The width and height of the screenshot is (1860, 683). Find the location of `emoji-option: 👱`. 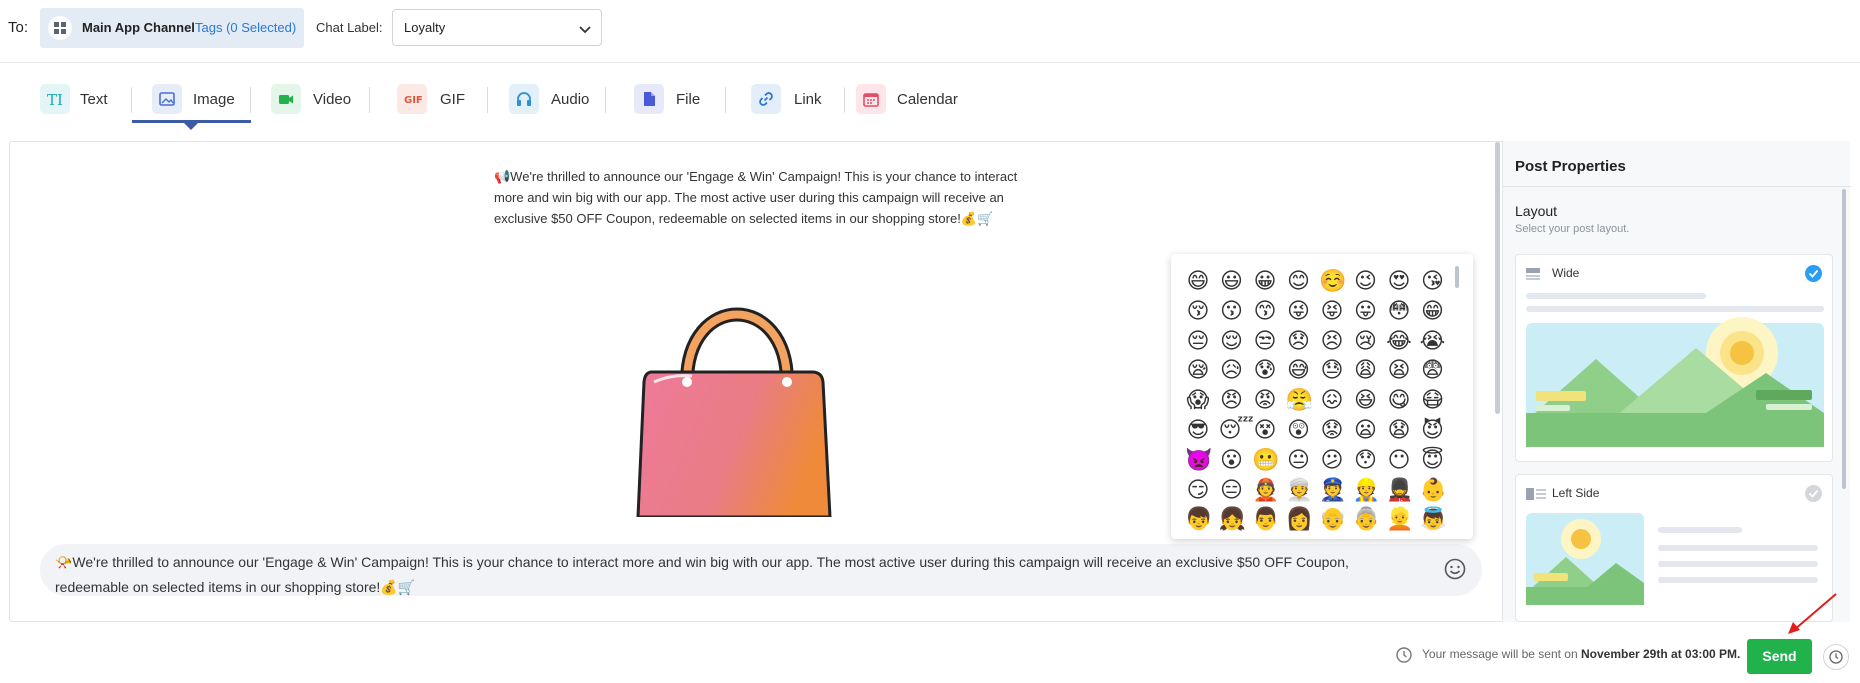

emoji-option: 👱 is located at coordinates (1399, 519).